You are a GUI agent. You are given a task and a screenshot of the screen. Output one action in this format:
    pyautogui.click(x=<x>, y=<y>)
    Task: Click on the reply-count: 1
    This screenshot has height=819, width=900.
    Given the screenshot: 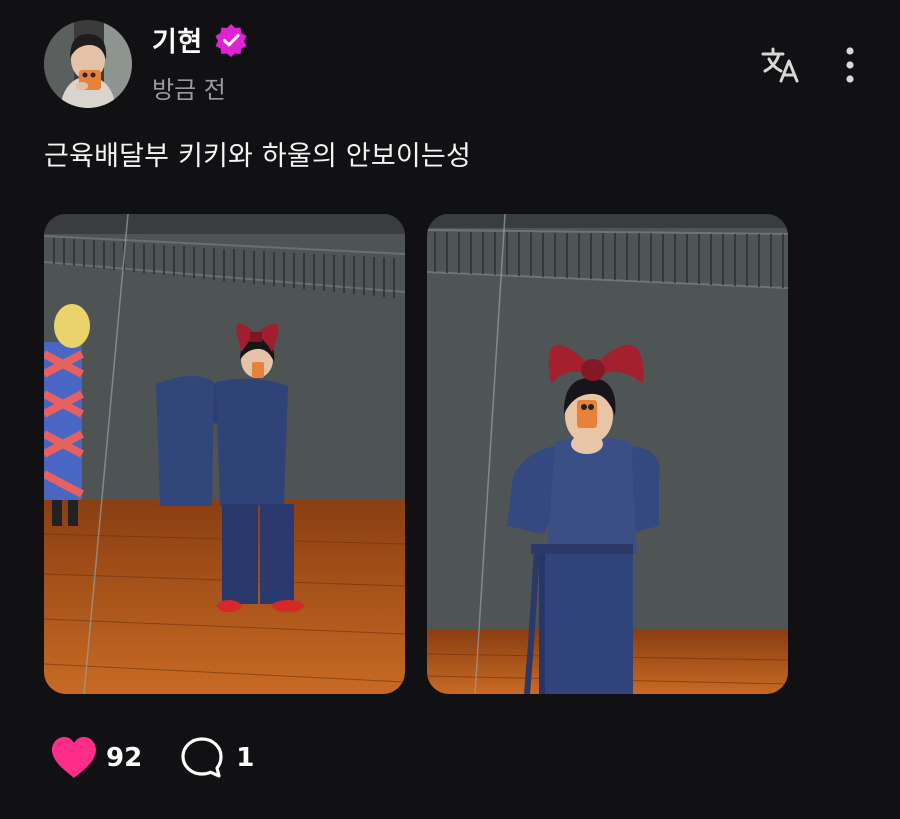 What is the action you would take?
    pyautogui.click(x=245, y=758)
    